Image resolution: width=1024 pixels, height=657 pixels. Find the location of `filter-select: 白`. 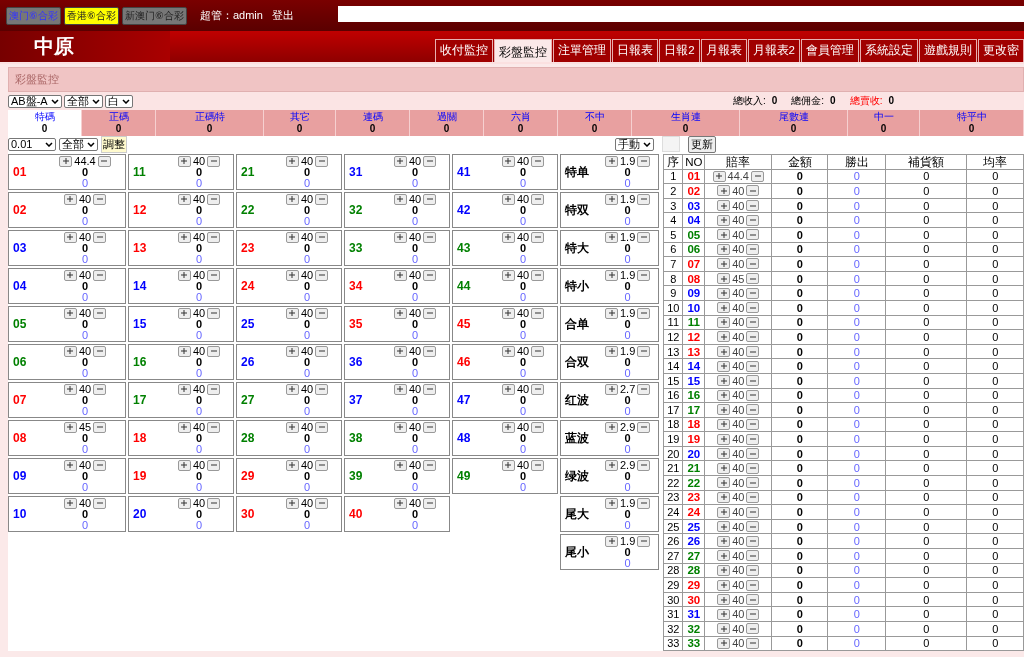

filter-select: 白 is located at coordinates (118, 101).